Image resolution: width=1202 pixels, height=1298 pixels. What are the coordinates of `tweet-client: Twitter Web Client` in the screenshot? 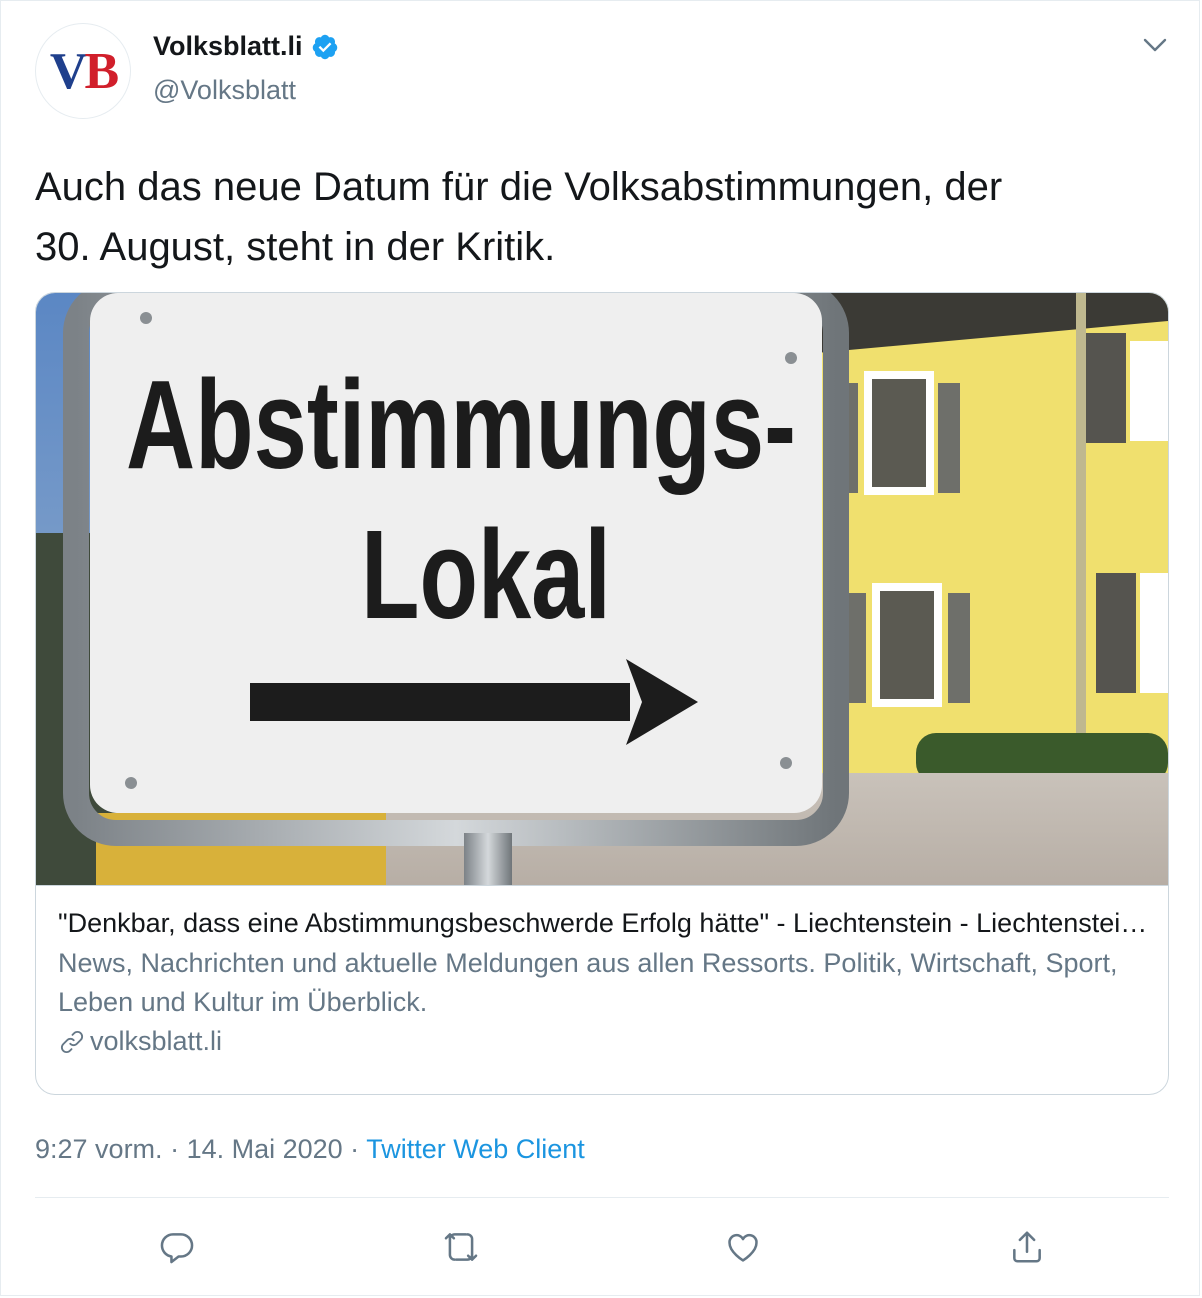 It's located at (475, 1149).